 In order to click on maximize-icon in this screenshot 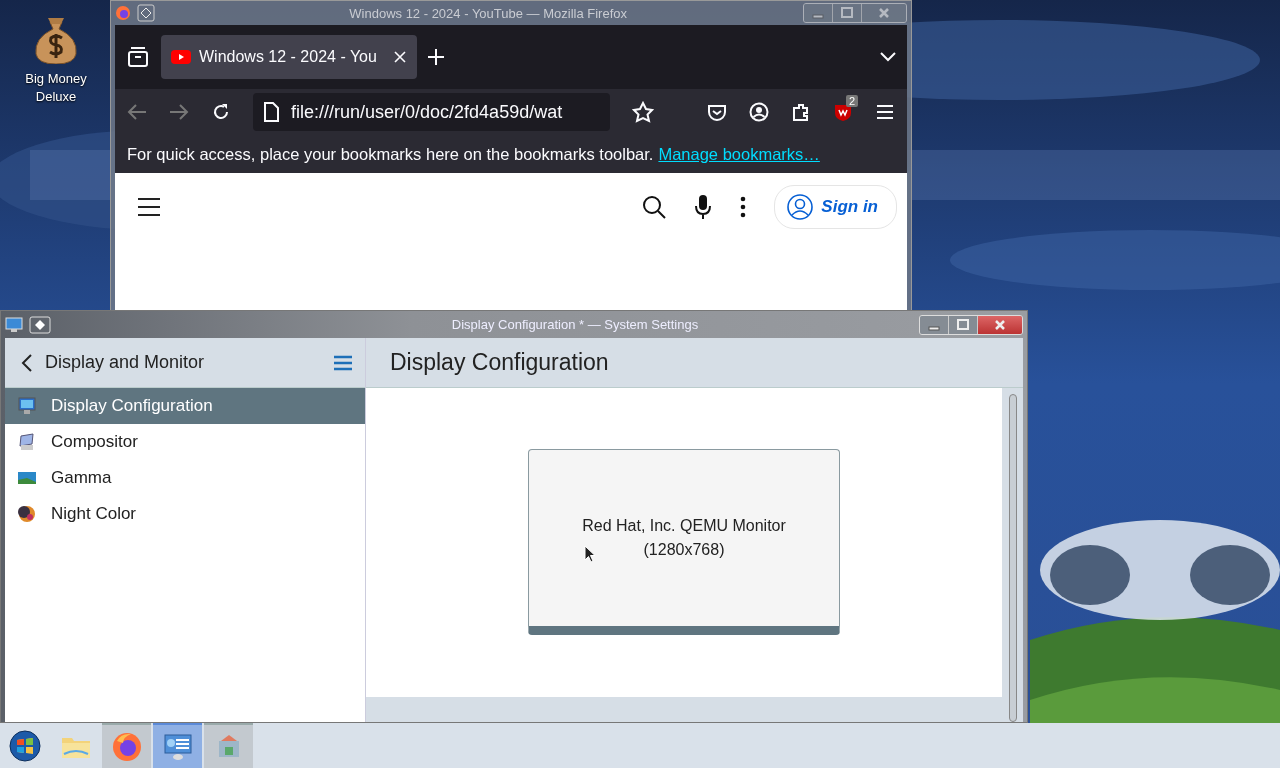, I will do `click(963, 324)`.